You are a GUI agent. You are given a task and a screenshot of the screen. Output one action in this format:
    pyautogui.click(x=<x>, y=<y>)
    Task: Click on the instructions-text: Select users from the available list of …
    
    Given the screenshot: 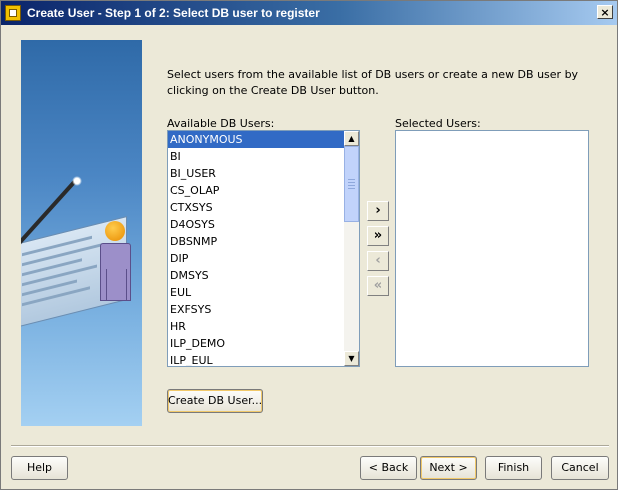 What is the action you would take?
    pyautogui.click(x=373, y=82)
    